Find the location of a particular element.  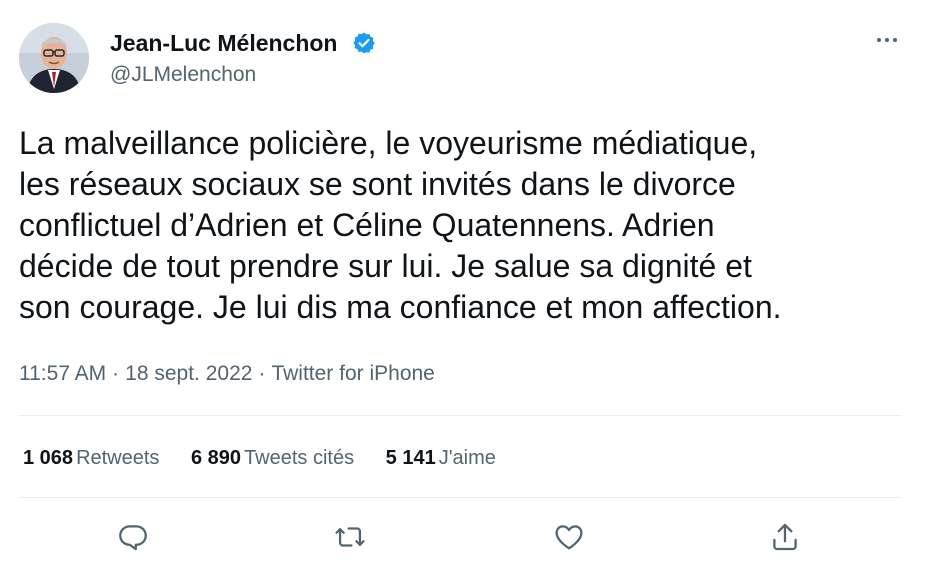

more-options-button is located at coordinates (887, 40).